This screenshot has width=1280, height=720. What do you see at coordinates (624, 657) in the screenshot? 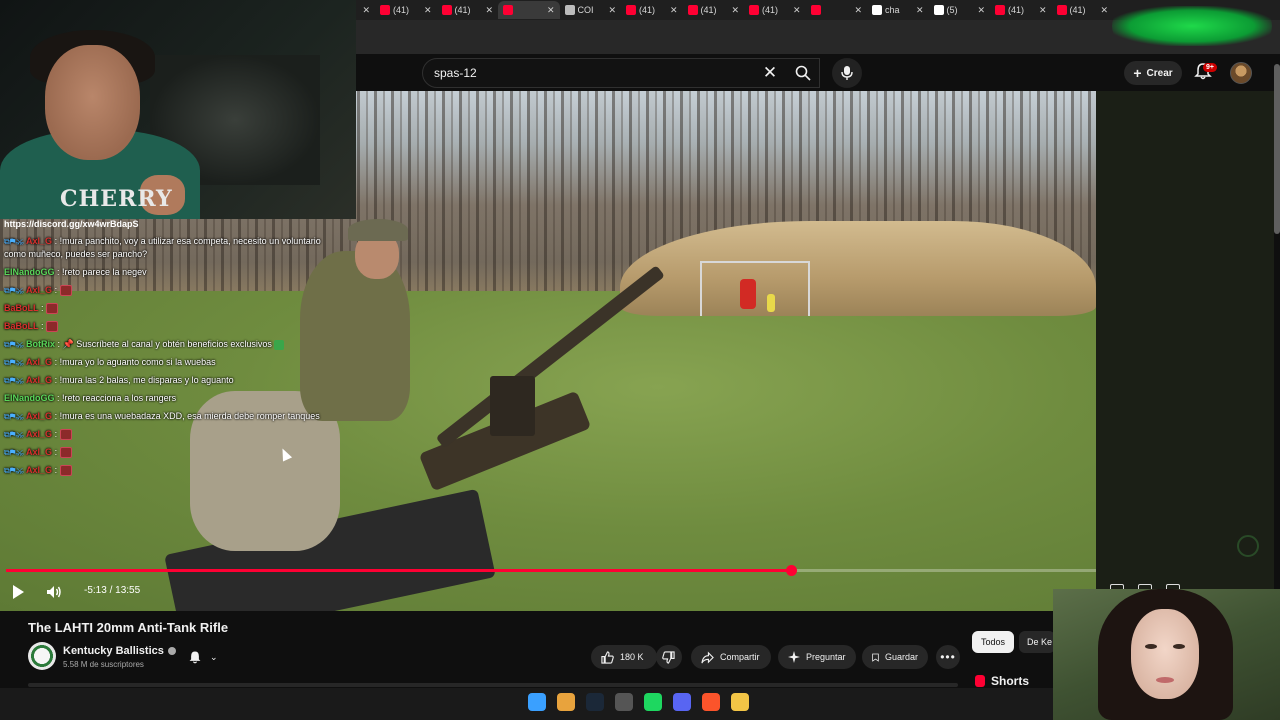
I see `like-button: 180 K` at bounding box center [624, 657].